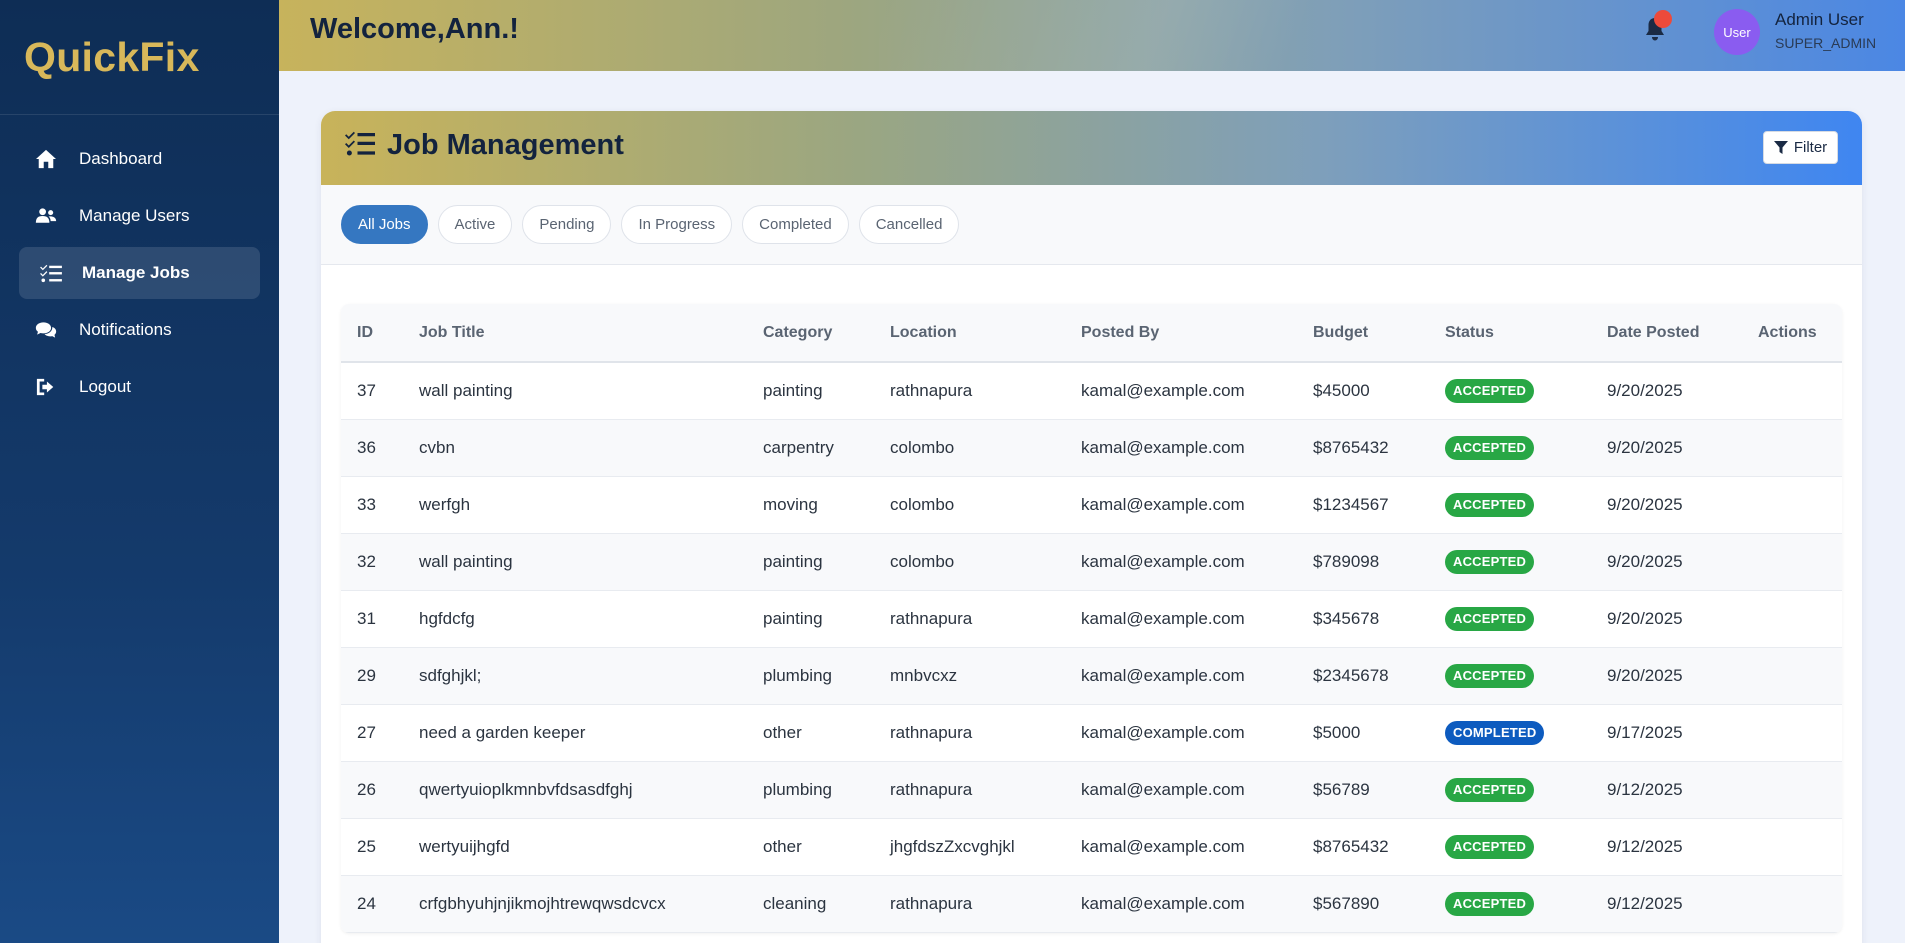  What do you see at coordinates (1510, 333) in the screenshot?
I see `column-header-status: Status` at bounding box center [1510, 333].